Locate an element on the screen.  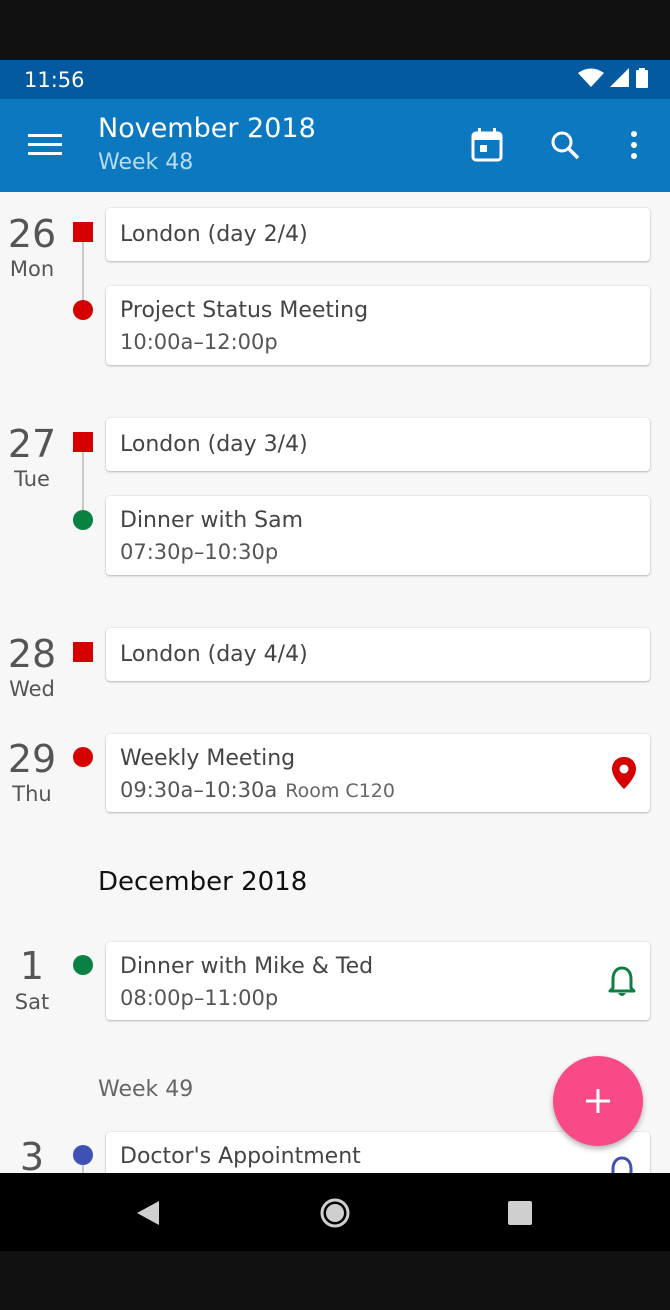
overflow-menu-button is located at coordinates (634, 145).